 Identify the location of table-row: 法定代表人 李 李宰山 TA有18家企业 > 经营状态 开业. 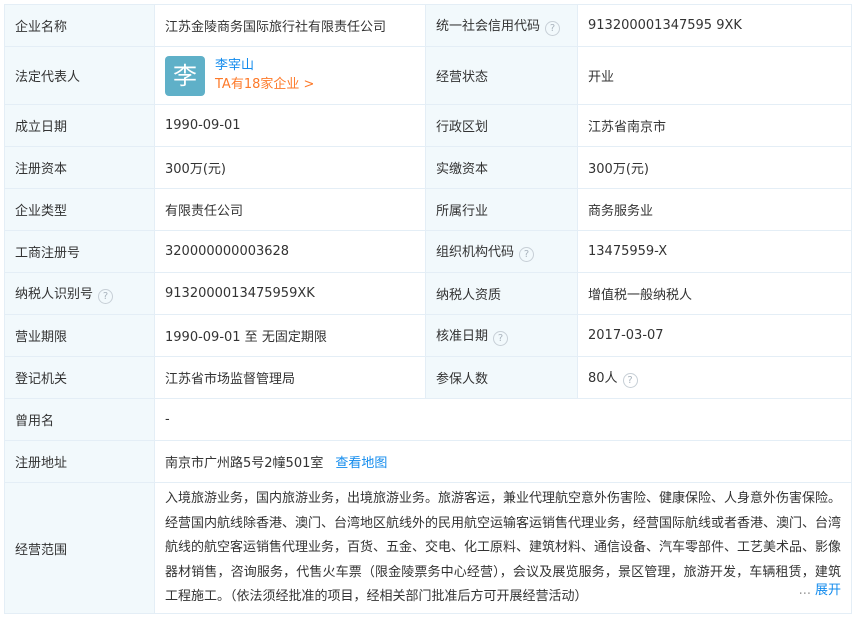
(428, 75).